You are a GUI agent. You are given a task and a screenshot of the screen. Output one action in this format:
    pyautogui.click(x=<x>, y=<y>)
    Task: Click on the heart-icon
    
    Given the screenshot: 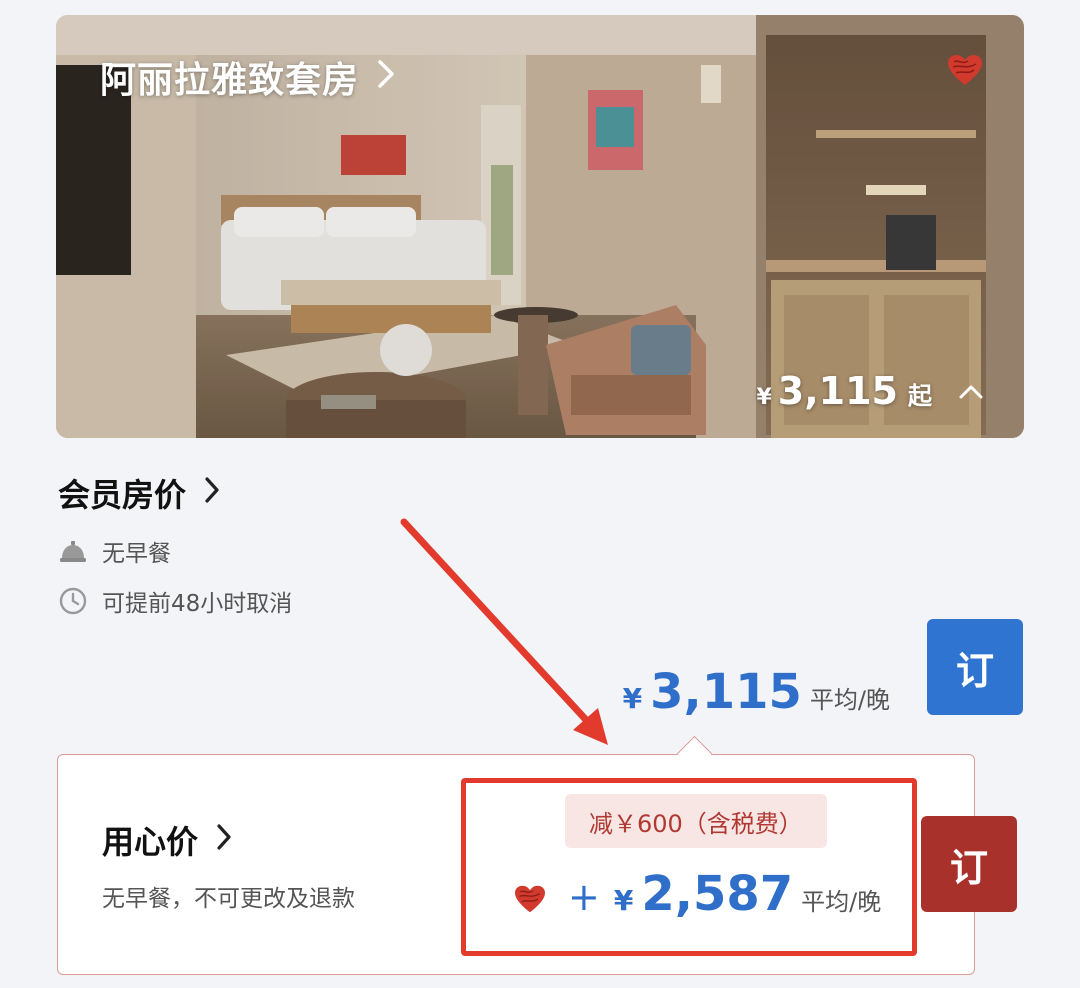 What is the action you would take?
    pyautogui.click(x=530, y=899)
    